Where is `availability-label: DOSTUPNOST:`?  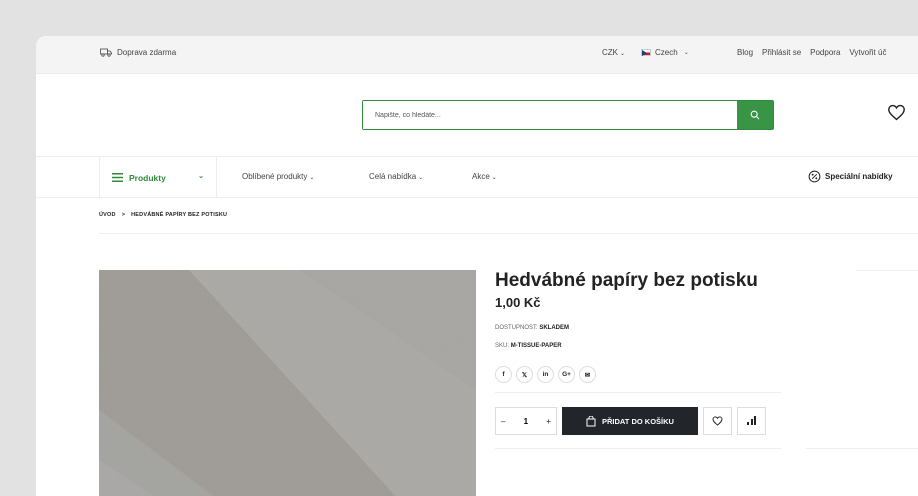
availability-label: DOSTUPNOST: is located at coordinates (516, 328).